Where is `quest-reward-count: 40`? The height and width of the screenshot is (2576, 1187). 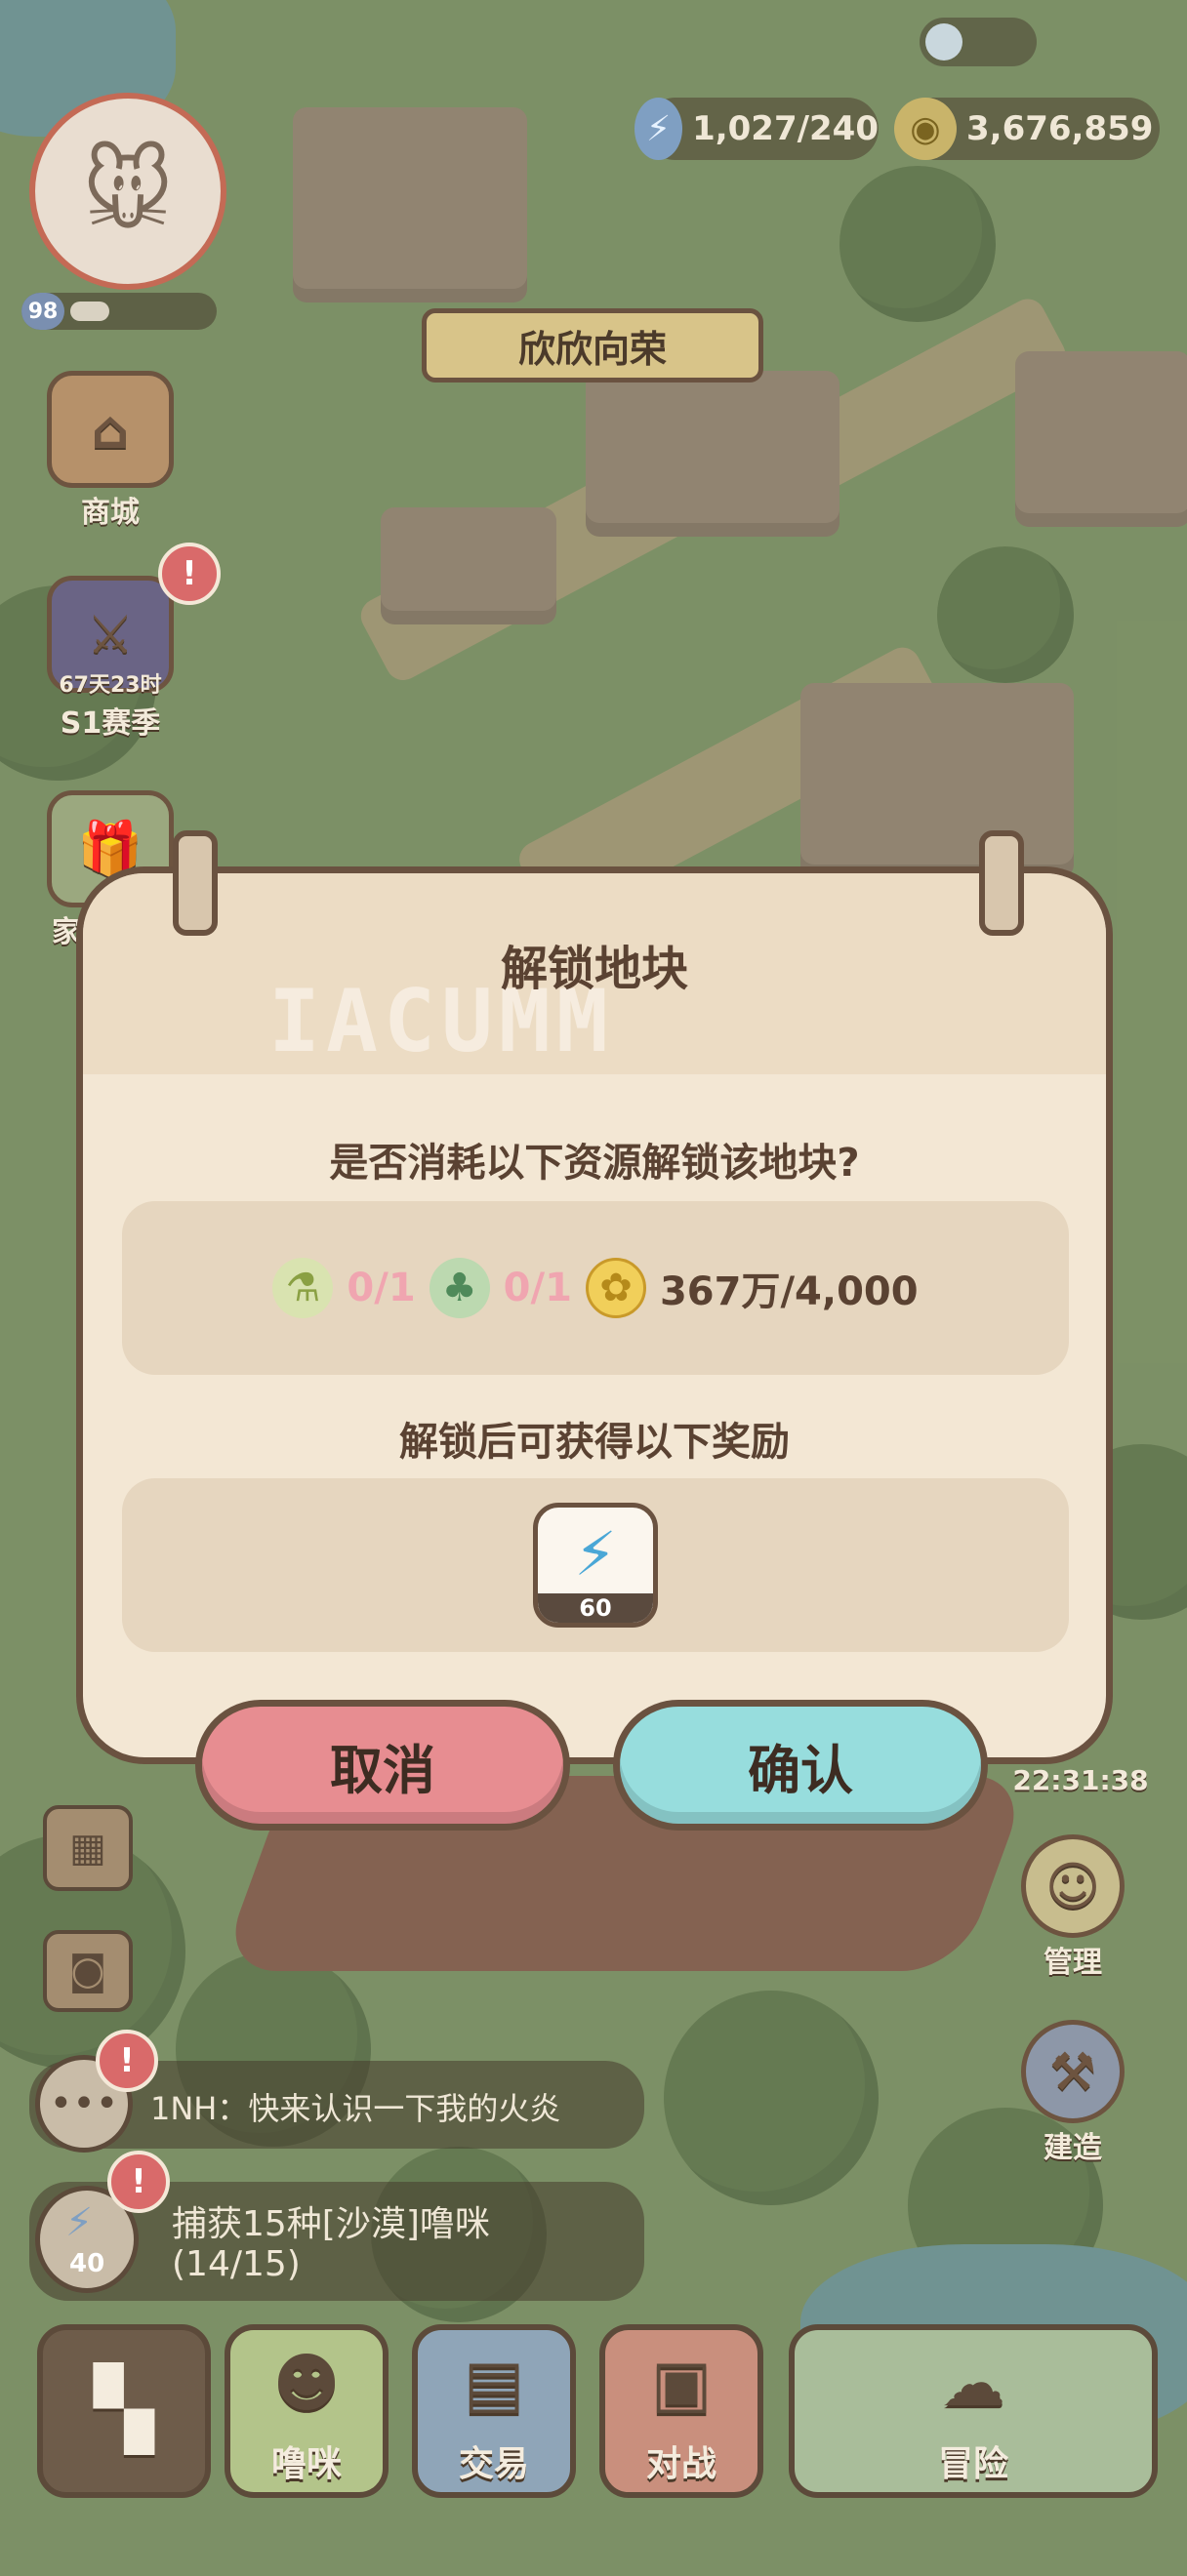 quest-reward-count: 40 is located at coordinates (87, 2263).